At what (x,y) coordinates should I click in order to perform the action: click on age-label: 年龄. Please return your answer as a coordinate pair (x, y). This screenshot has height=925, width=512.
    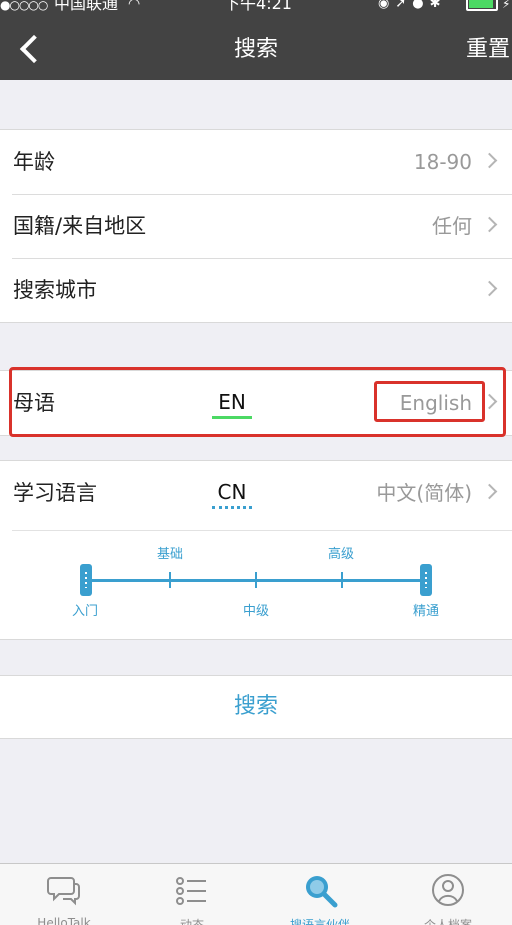
    Looking at the image, I should click on (34, 162).